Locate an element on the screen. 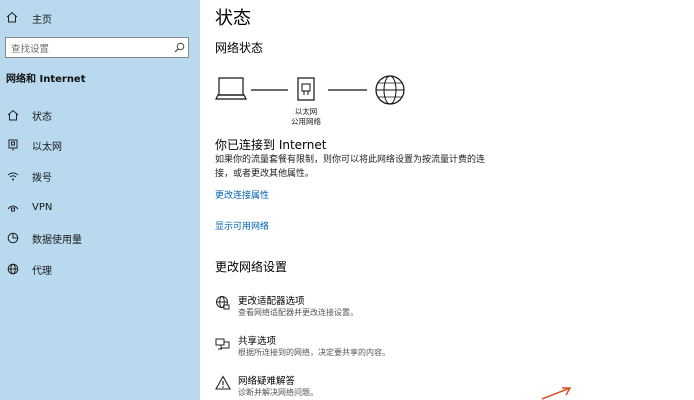 This screenshot has width=694, height=400. option-description: 诊断并解决网络问题。 is located at coordinates (278, 392).